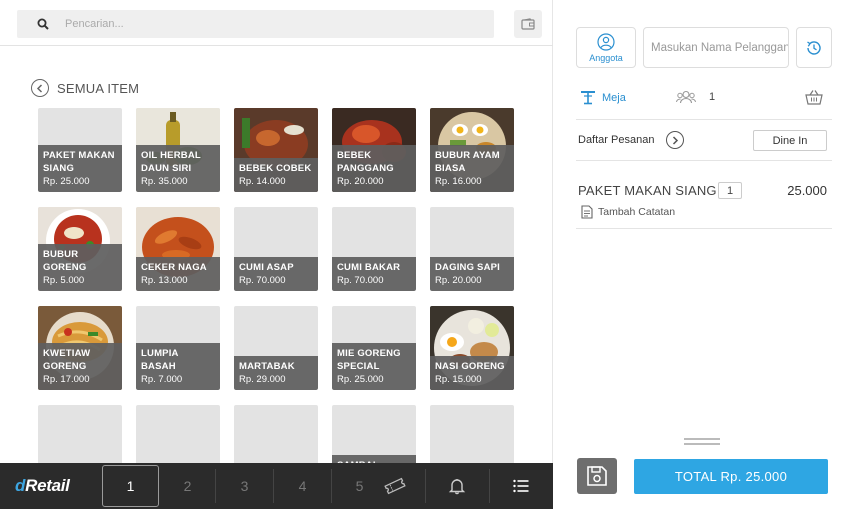 The image size is (852, 509). I want to click on product-tile: MARTABAK Rp. 29.000, so click(276, 348).